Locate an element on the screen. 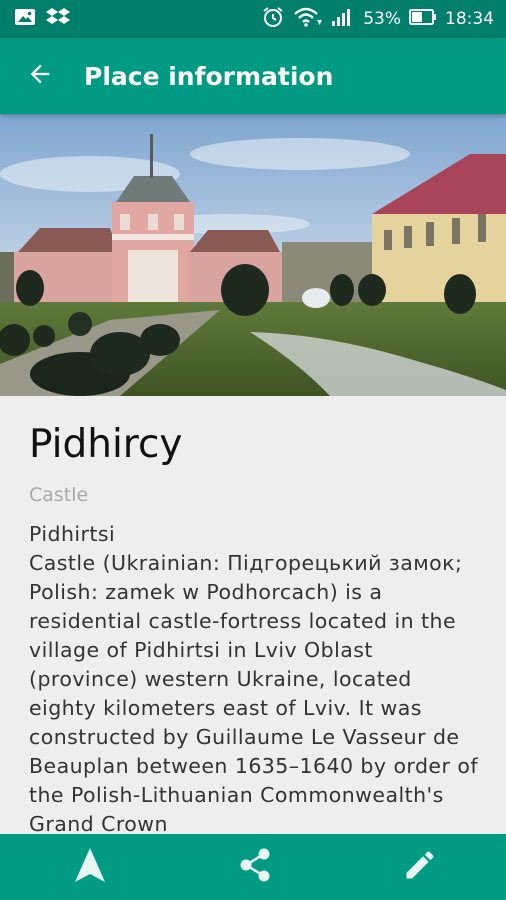  edit-button is located at coordinates (420, 867).